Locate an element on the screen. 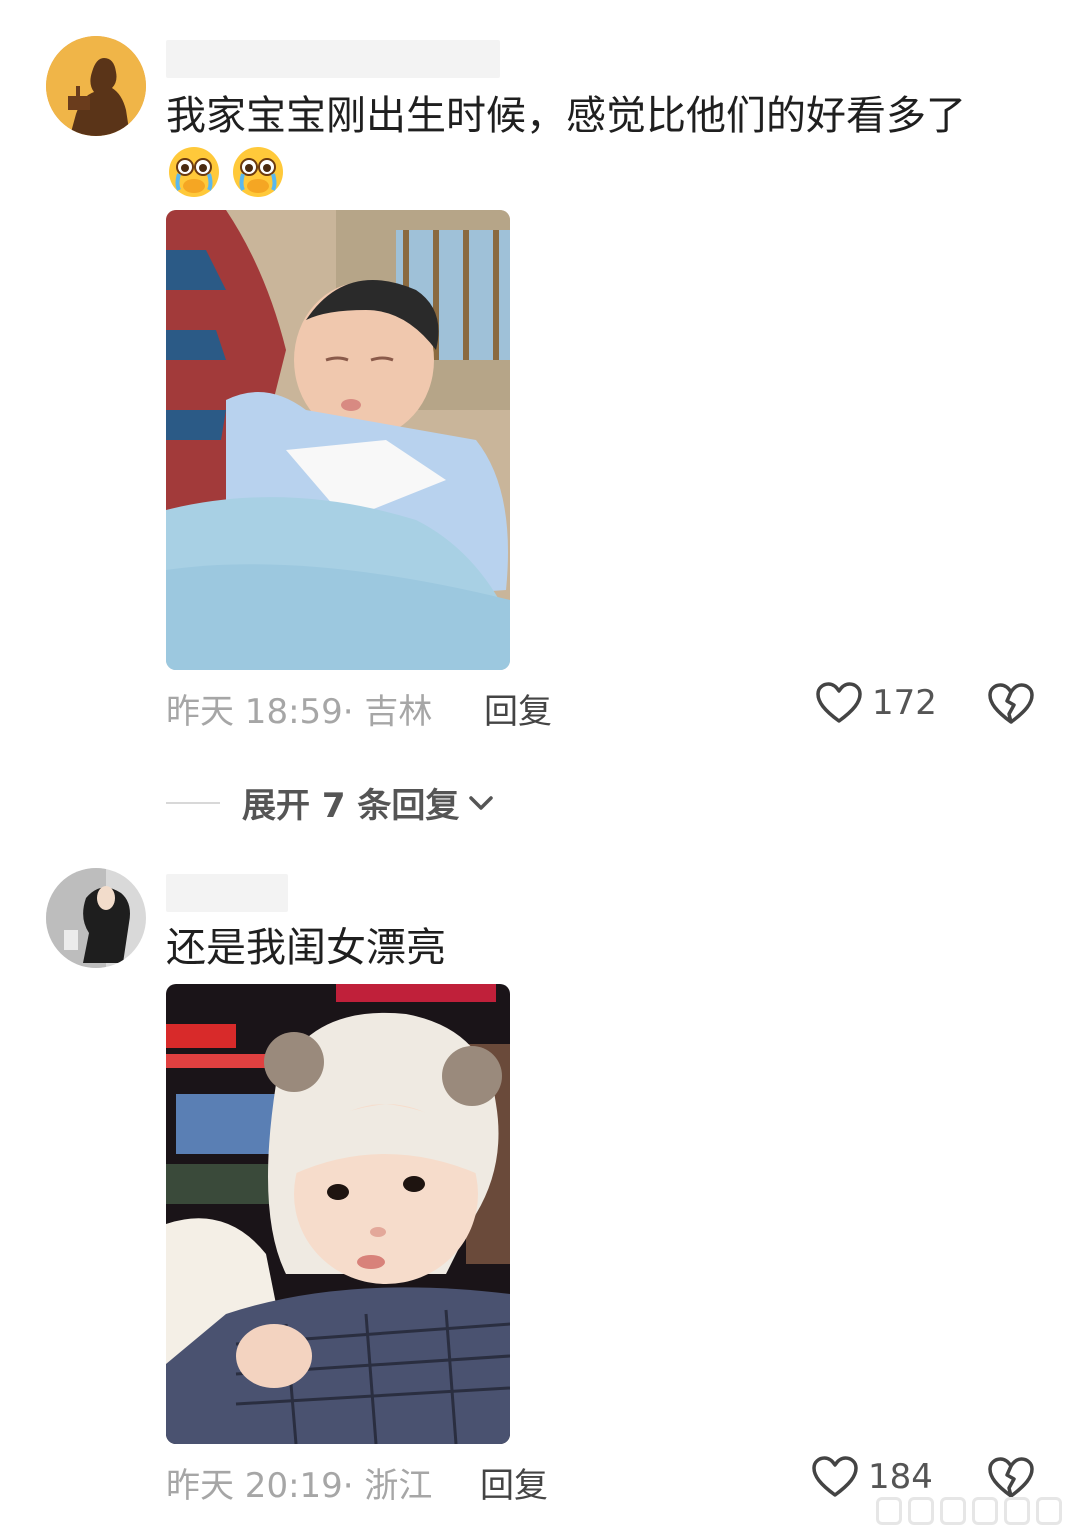 Image resolution: width=1080 pixels, height=1533 pixels. chevron-down-icon is located at coordinates (481, 802).